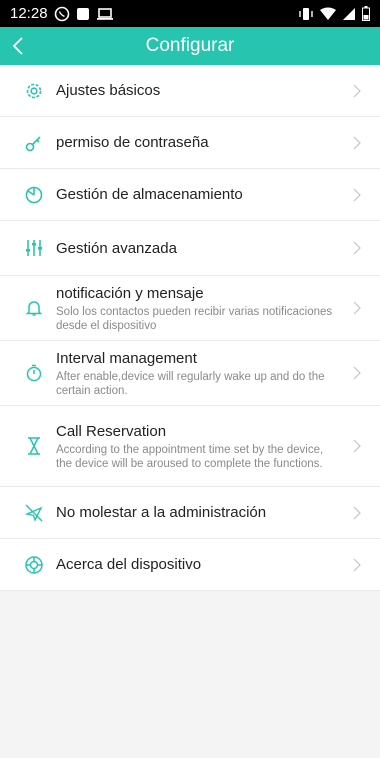 Image resolution: width=380 pixels, height=758 pixels. What do you see at coordinates (34, 248) in the screenshot?
I see `sliders-icon` at bounding box center [34, 248].